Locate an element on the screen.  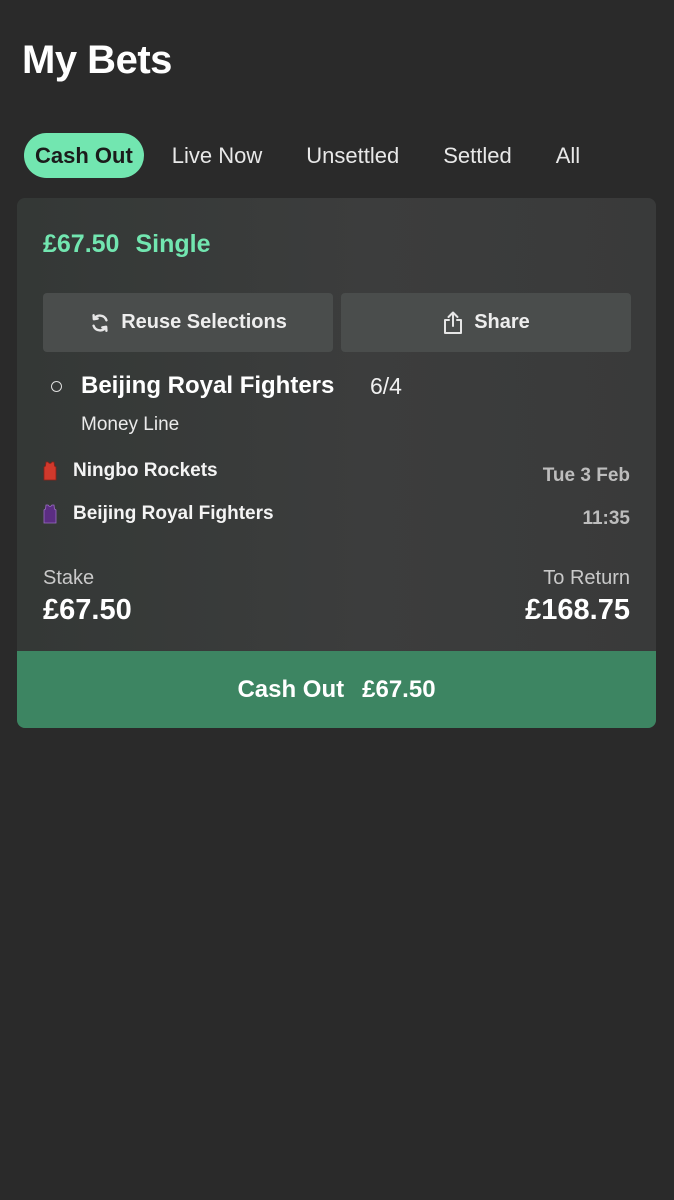
away-team-row: Beijing Royal Fighters is located at coordinates (158, 514).